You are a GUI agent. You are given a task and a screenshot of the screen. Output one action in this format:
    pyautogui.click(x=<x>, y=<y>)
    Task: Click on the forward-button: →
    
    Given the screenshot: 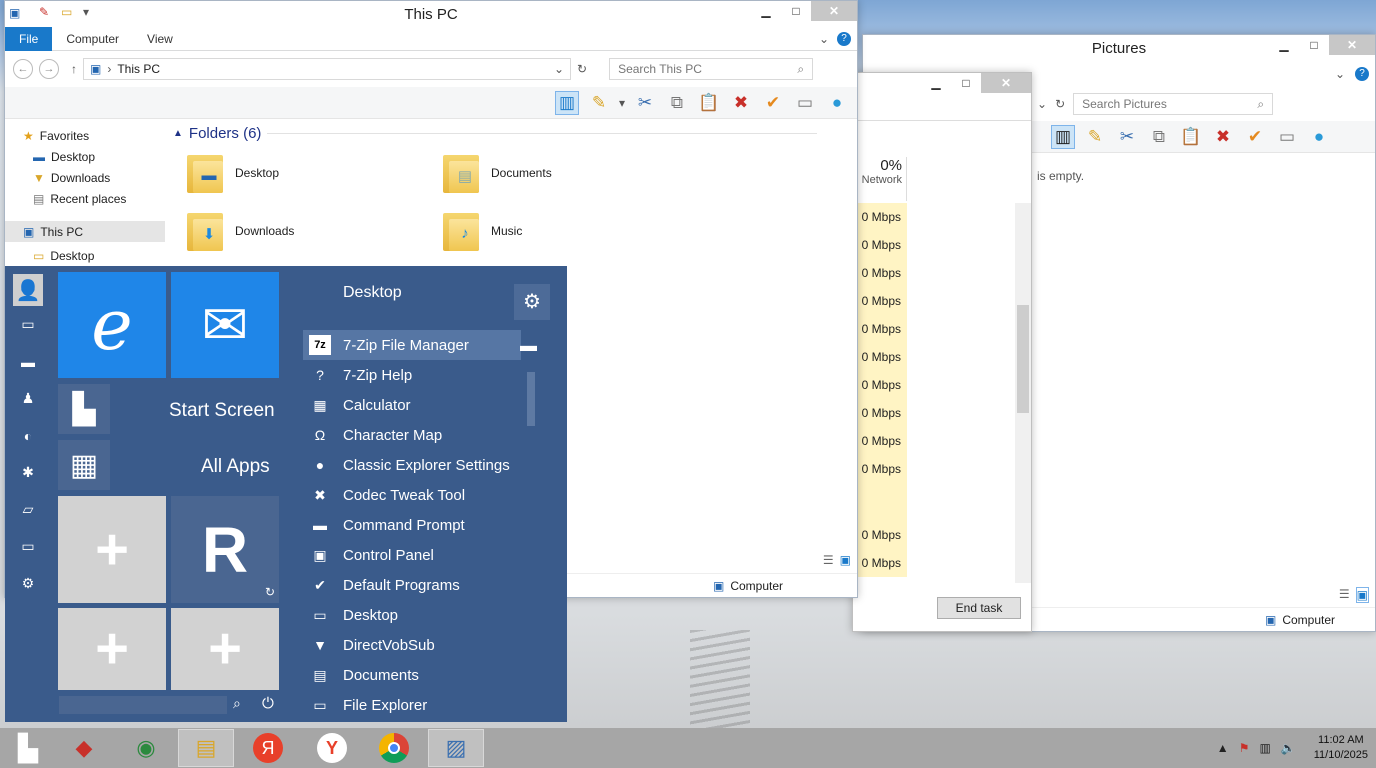 What is the action you would take?
    pyautogui.click(x=49, y=69)
    